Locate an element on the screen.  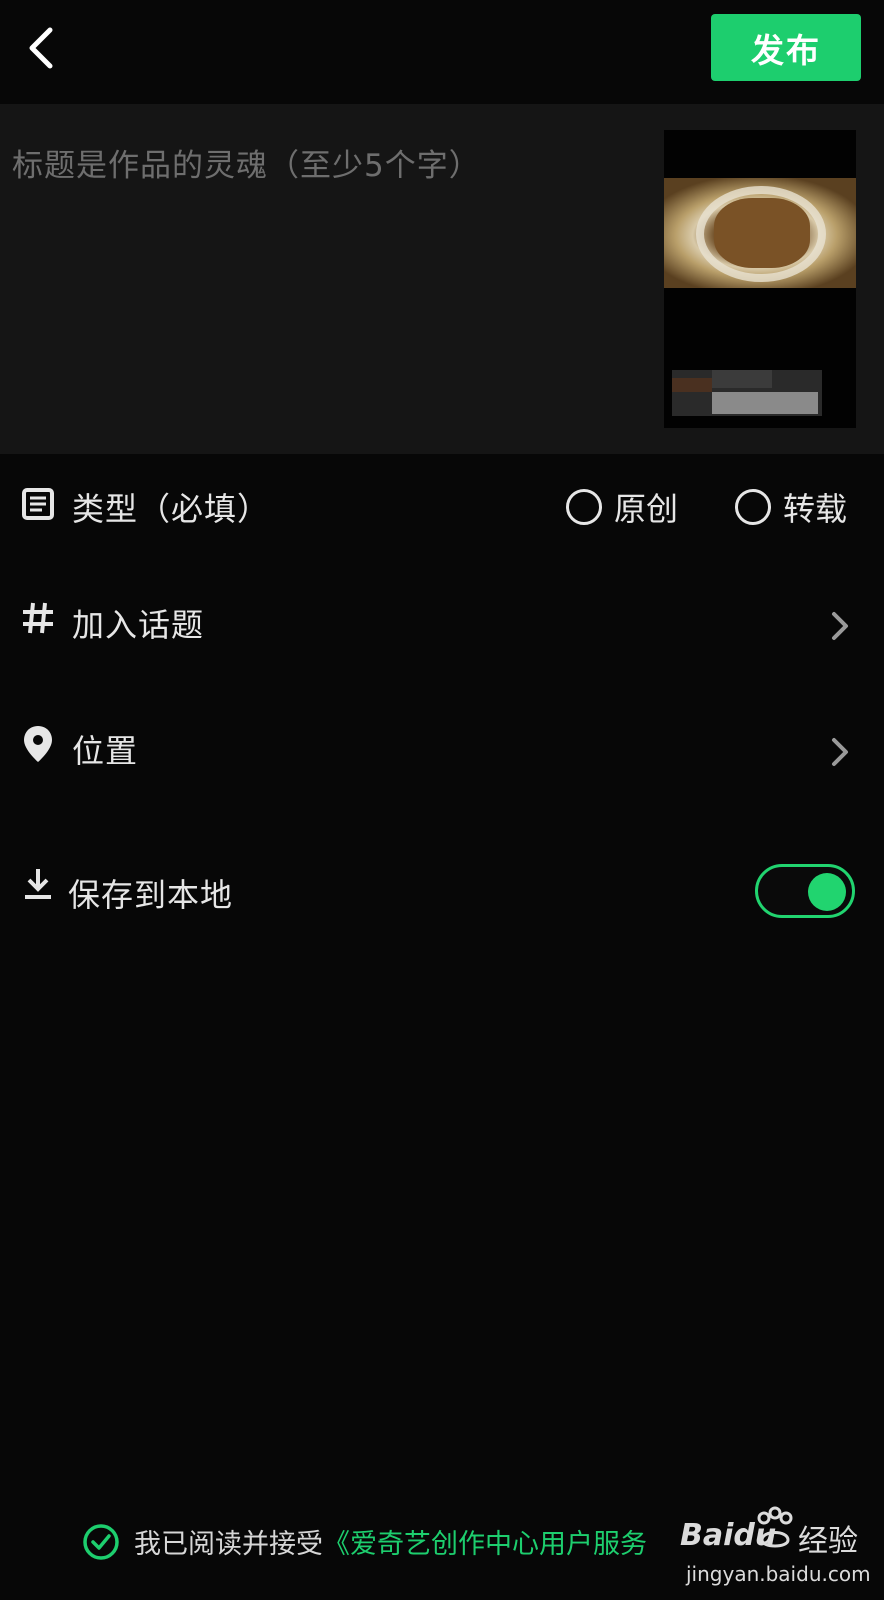
download-icon is located at coordinates (38, 884).